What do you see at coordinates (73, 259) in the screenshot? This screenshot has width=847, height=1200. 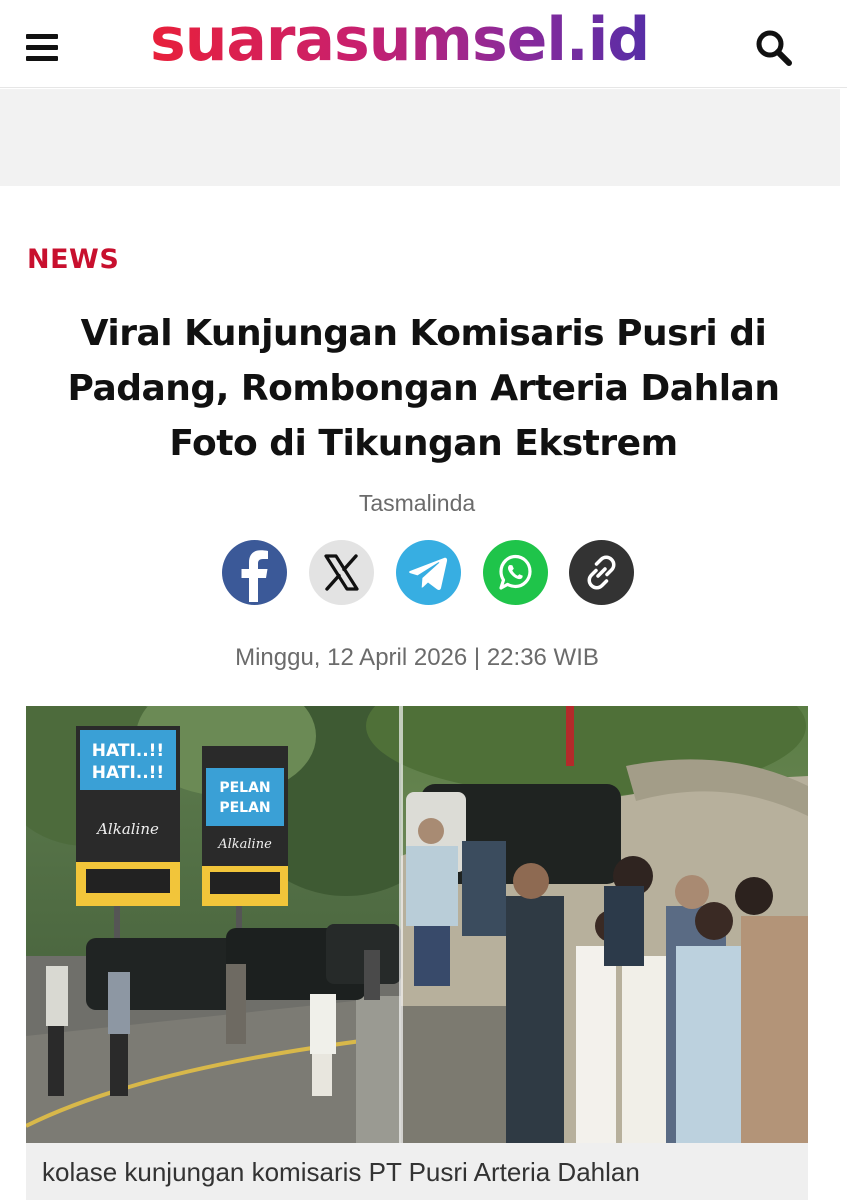 I see `category-label: NEWS` at bounding box center [73, 259].